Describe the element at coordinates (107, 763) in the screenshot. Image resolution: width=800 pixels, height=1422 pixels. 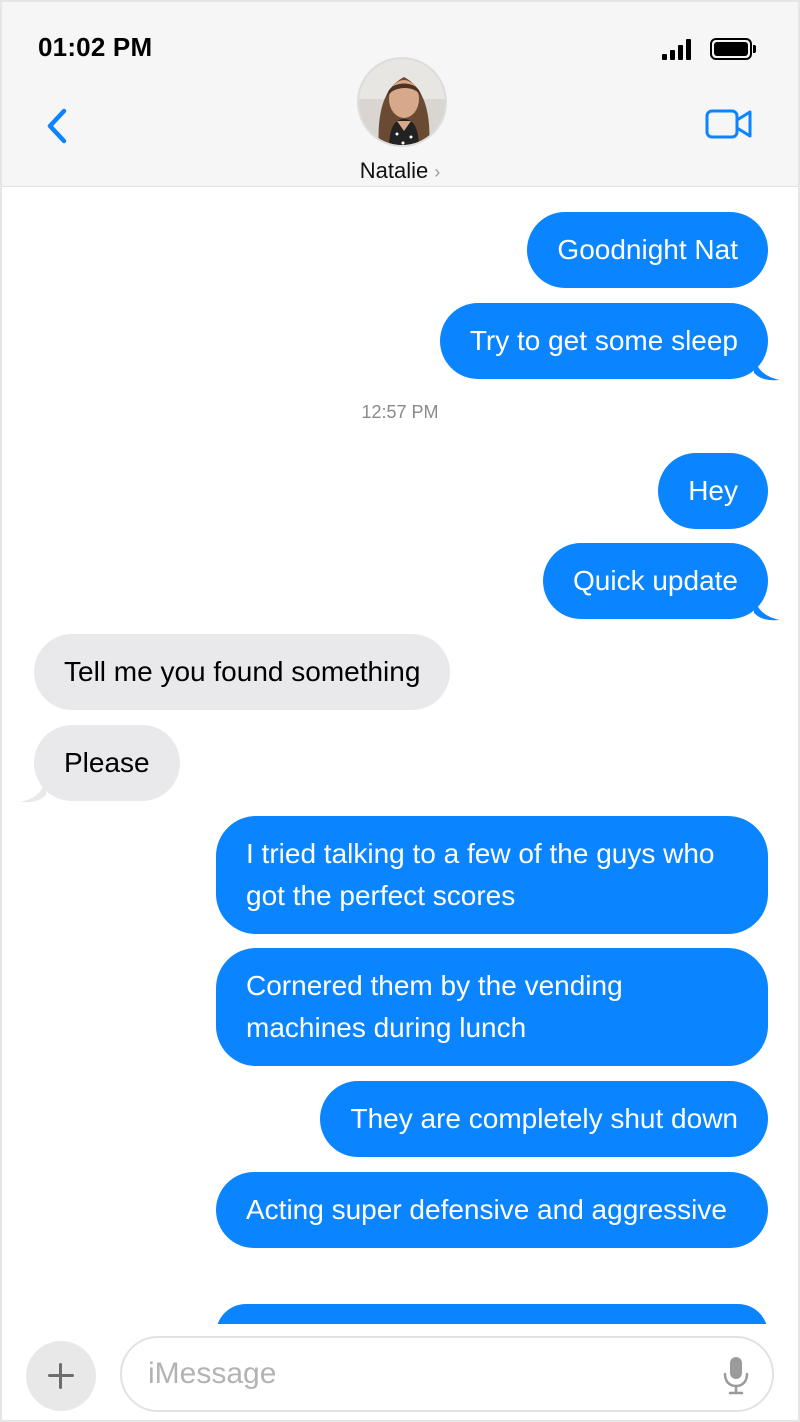
I see `incoming-message: Please` at that location.